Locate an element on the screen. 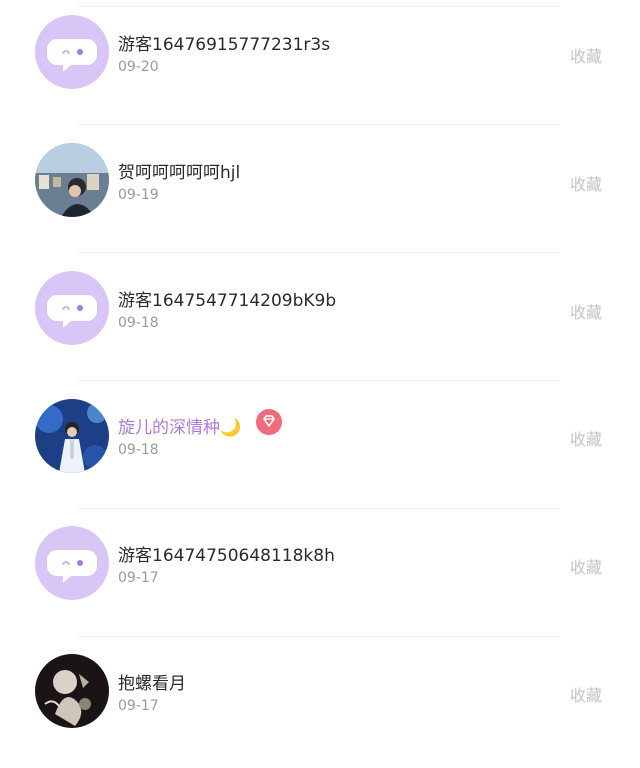  username: 抱螺看月 is located at coordinates (152, 684).